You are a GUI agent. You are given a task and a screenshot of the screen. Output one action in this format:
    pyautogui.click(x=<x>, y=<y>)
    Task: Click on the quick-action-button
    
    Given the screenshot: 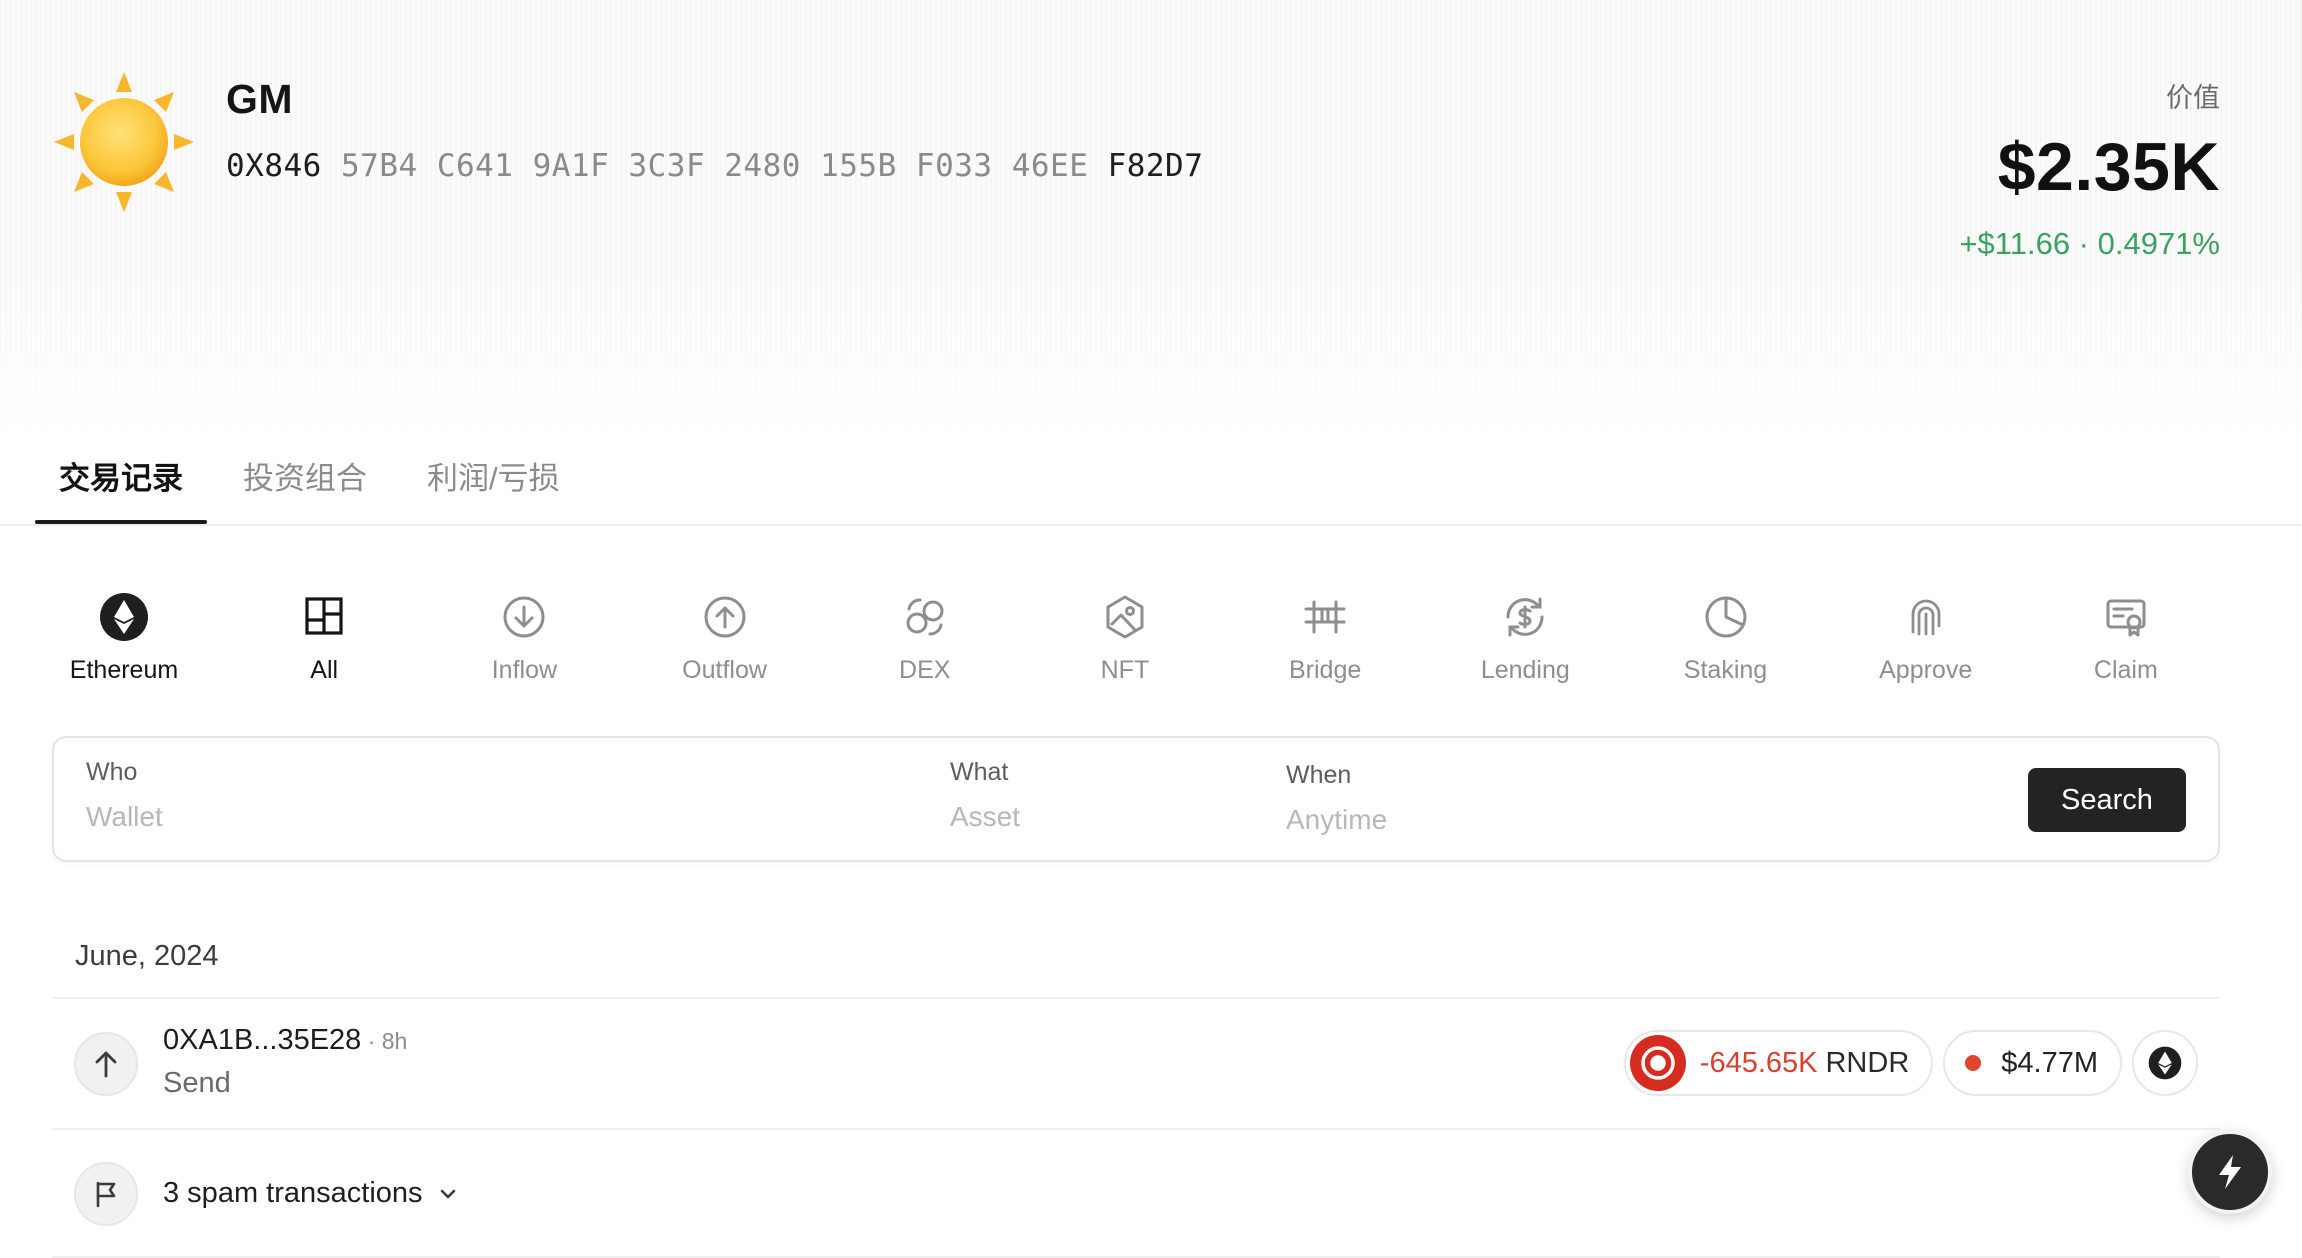 What is the action you would take?
    pyautogui.click(x=2230, y=1172)
    